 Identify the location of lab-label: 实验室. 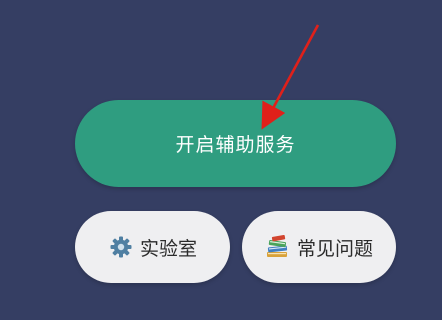
(168, 248).